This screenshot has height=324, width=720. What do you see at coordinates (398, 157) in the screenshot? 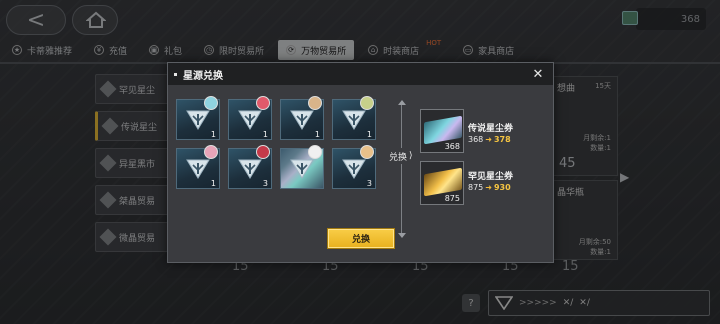
I see `exchange-label-text: 兑换` at bounding box center [398, 157].